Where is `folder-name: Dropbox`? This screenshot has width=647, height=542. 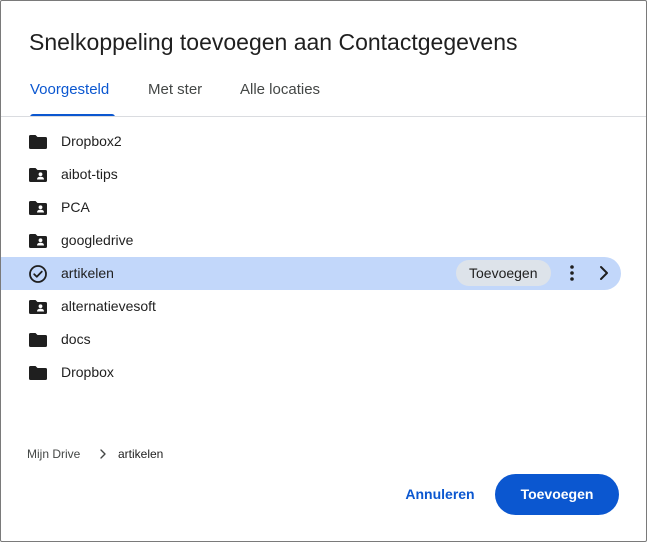 folder-name: Dropbox is located at coordinates (87, 372).